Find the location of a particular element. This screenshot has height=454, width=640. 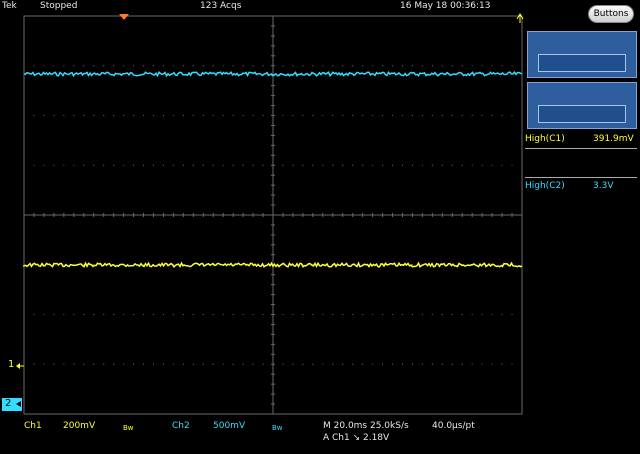

buttons-button: Buttons is located at coordinates (611, 14).